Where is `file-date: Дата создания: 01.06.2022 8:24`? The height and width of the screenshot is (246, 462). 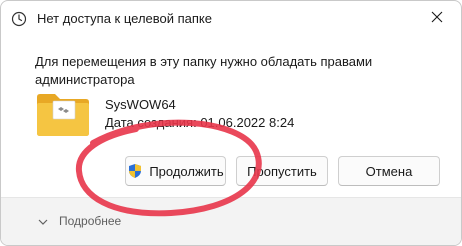 file-date: Дата создания: 01.06.2022 8:24 is located at coordinates (200, 122).